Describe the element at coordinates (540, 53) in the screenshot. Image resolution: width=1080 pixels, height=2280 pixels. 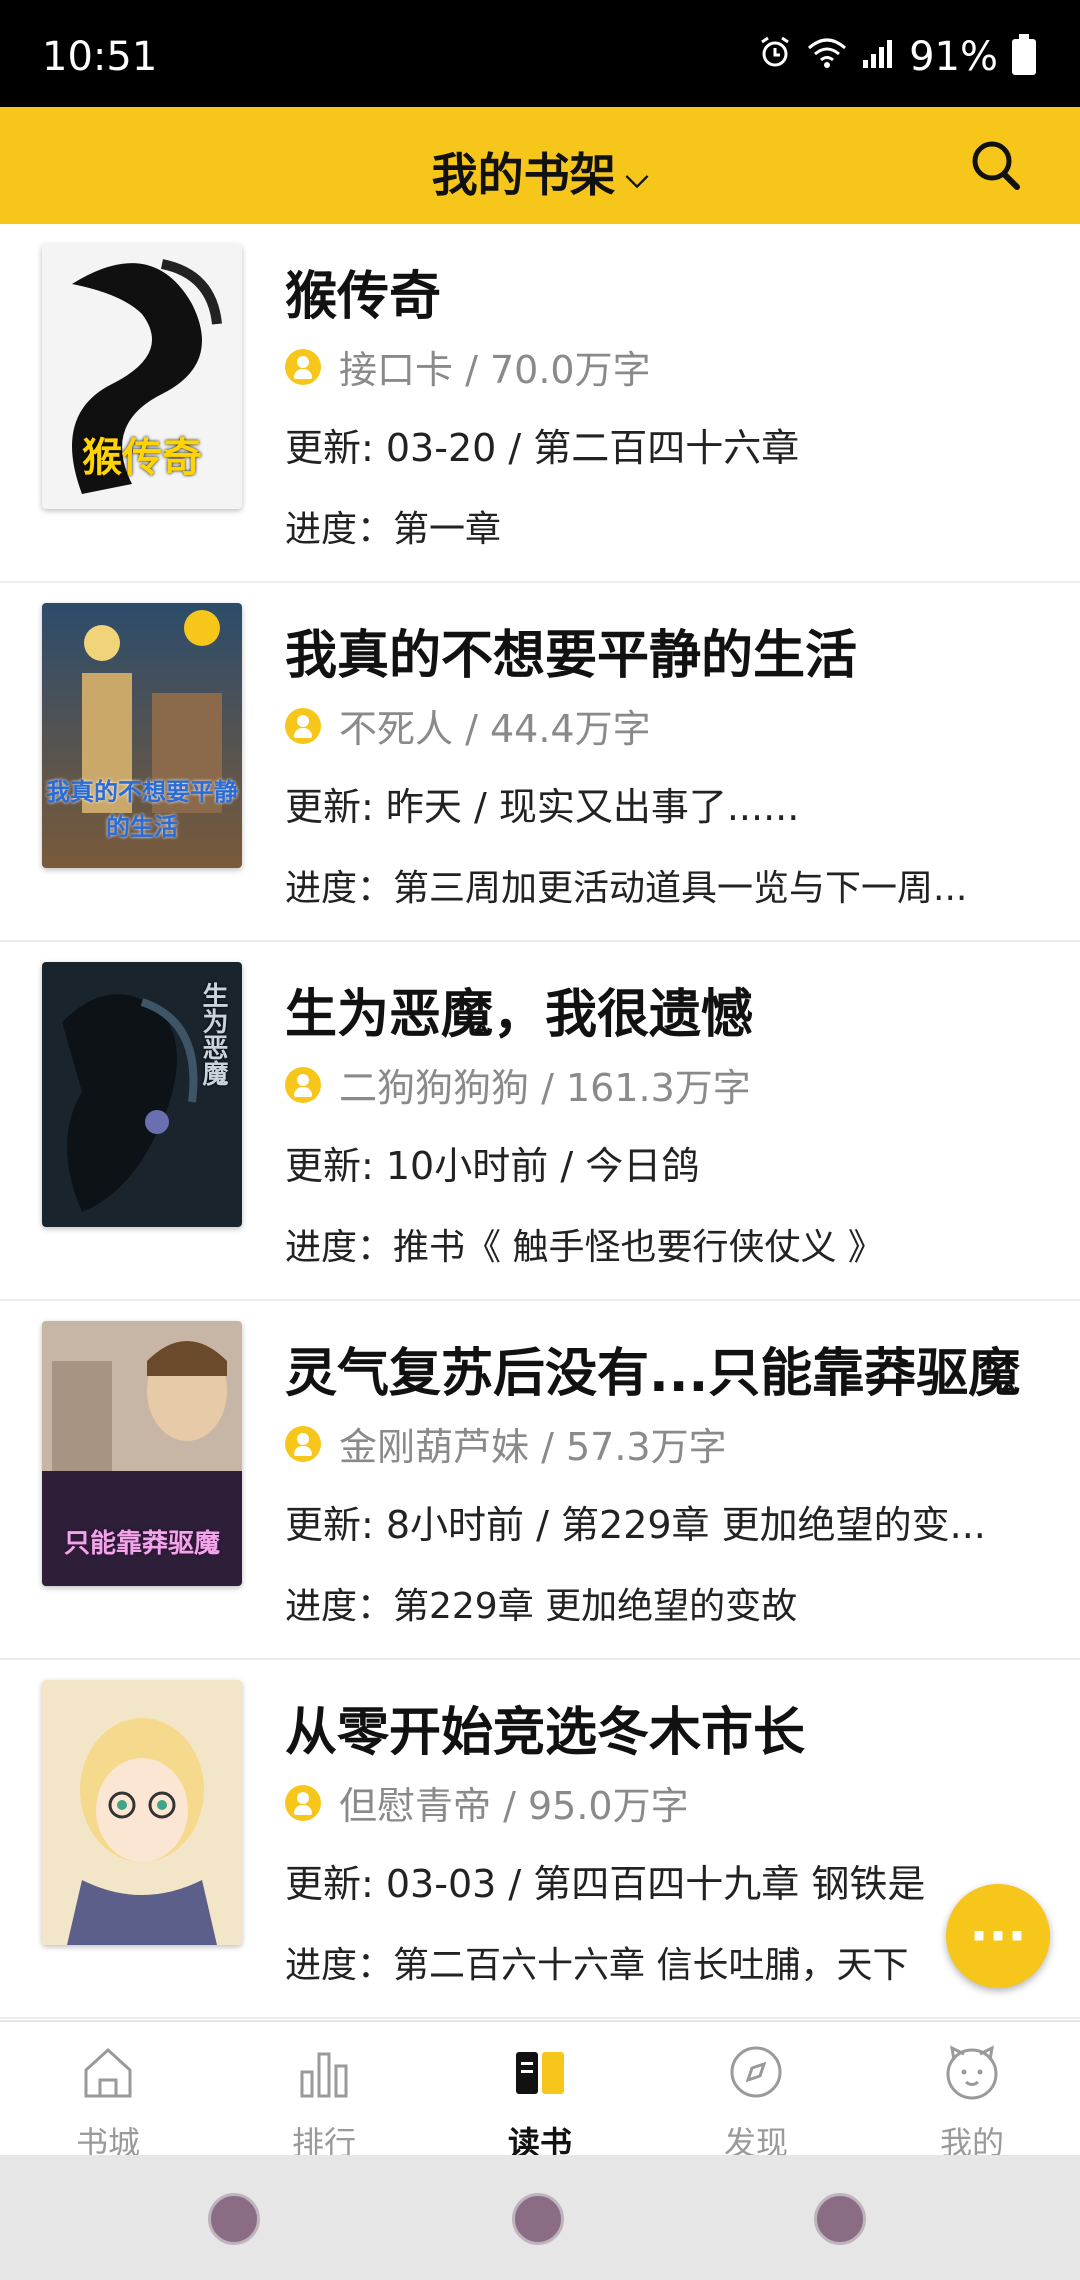
I see `status-bar: 10:51 91%` at that location.